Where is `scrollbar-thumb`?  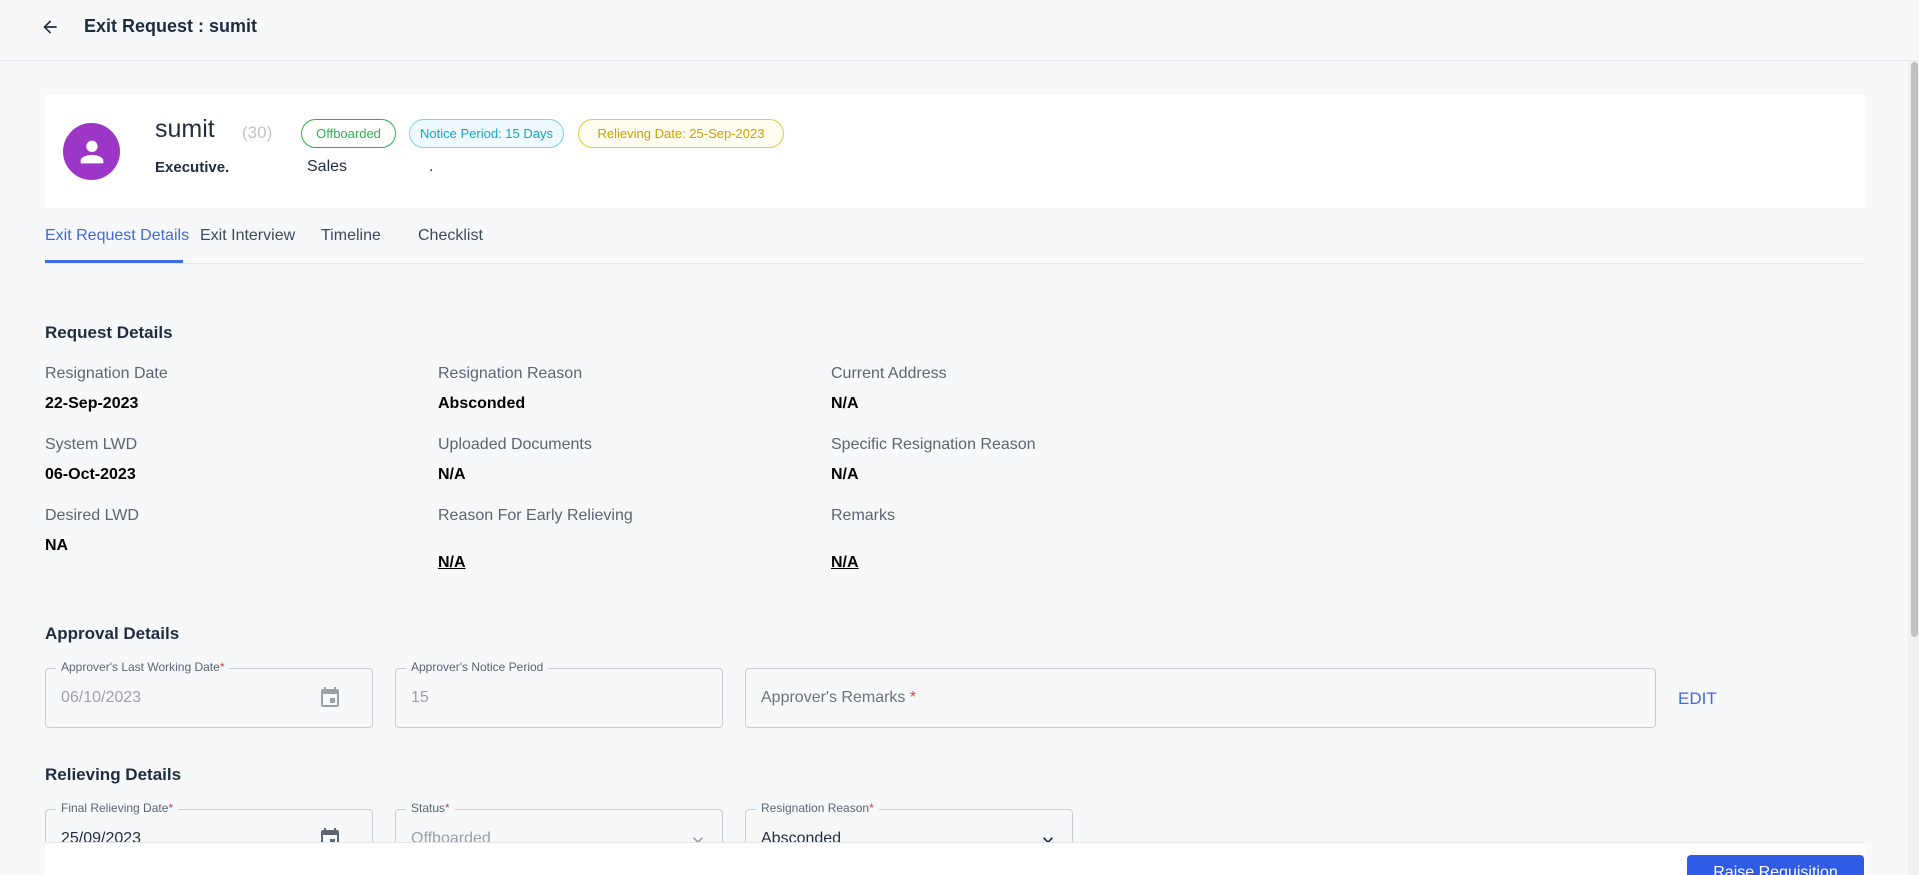
scrollbar-thumb is located at coordinates (1914, 349).